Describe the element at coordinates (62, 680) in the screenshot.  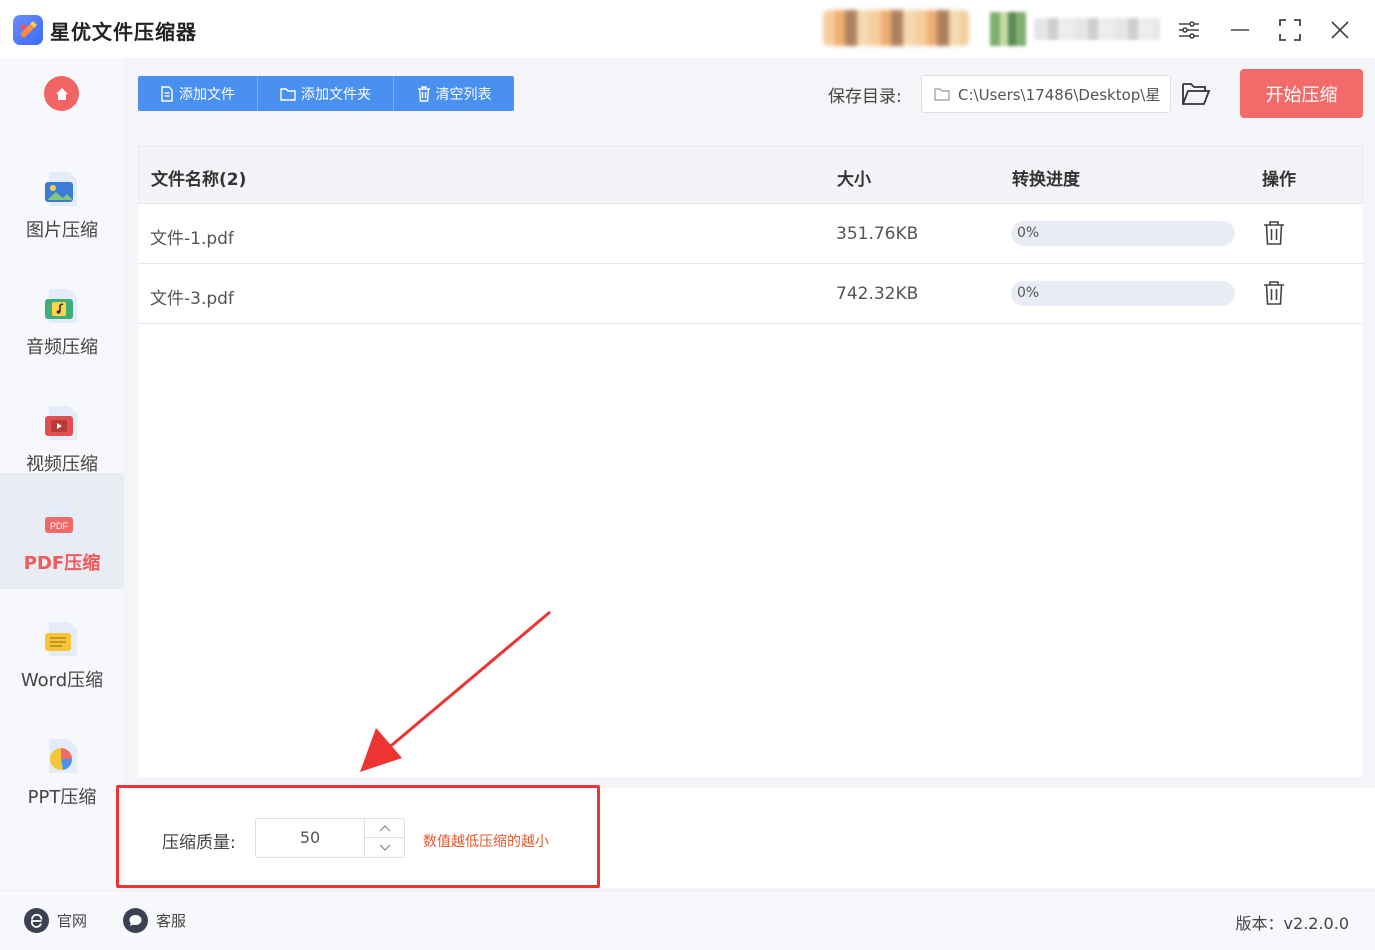
I see `sidebar-item-label: Word压缩` at that location.